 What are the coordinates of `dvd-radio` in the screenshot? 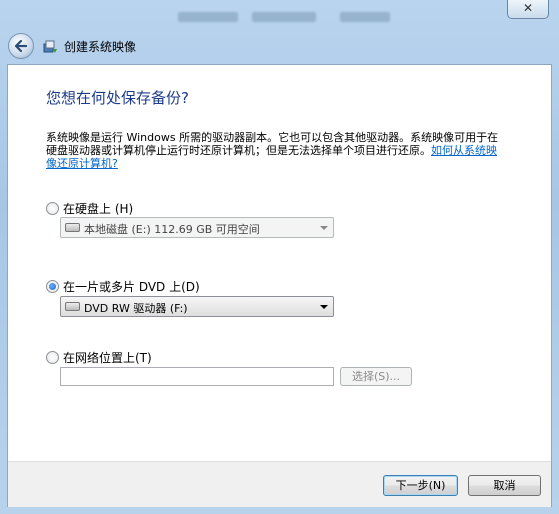 It's located at (52, 286).